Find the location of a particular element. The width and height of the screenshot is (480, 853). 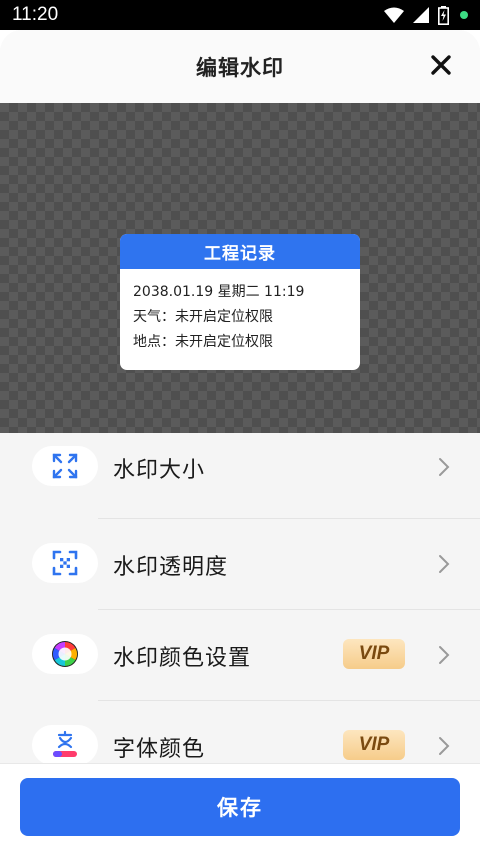

option-watermark-color: 水印颜色设置 VIP is located at coordinates (240, 654).